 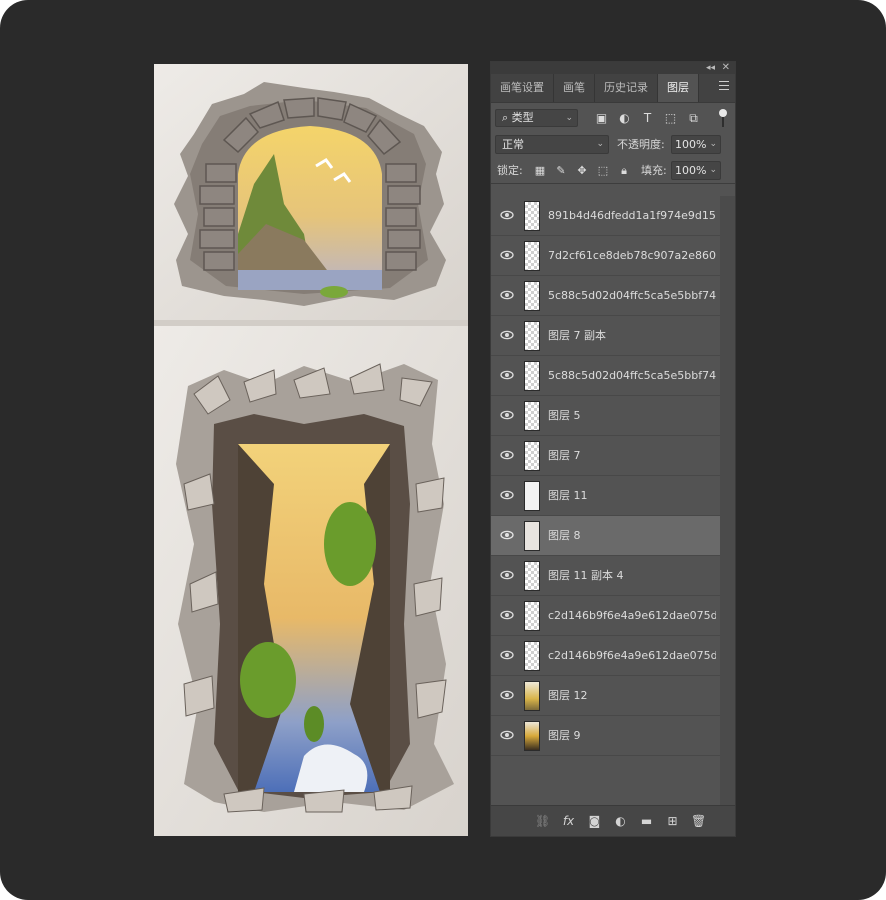 I want to click on adjustment-layer-icon: ◐, so click(x=620, y=821).